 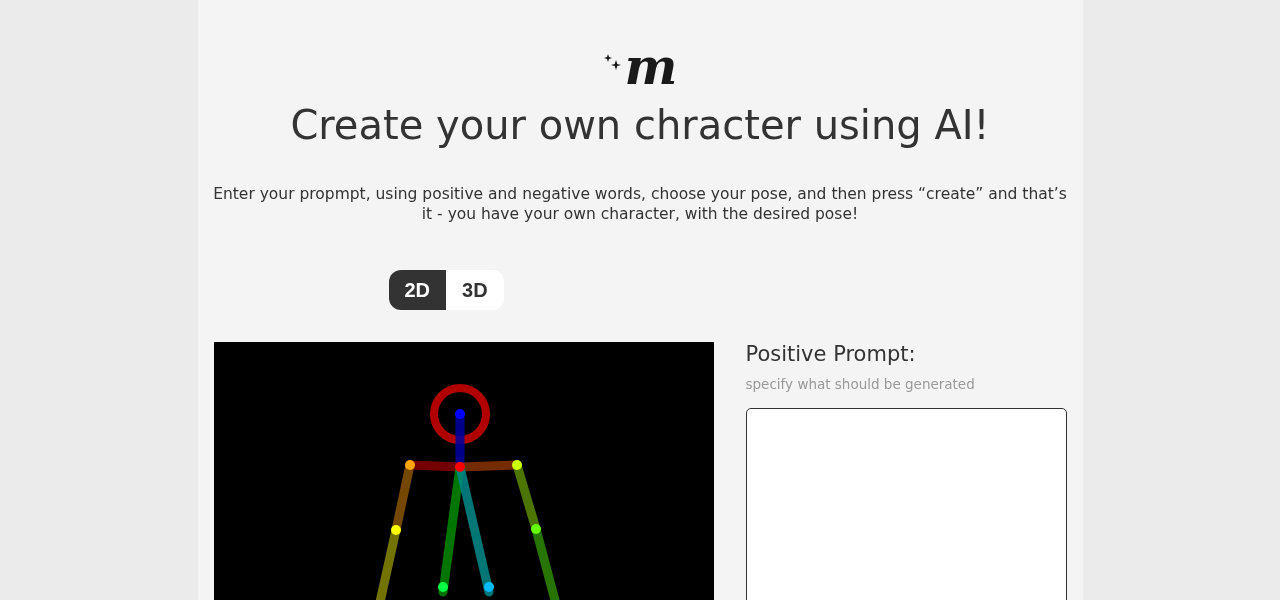 What do you see at coordinates (640, 204) in the screenshot?
I see `description-text: Enter your propmpt, using positive and negative words, choose your pose, and then press “create” and that’s it - you have your own character, with the desired pose!` at bounding box center [640, 204].